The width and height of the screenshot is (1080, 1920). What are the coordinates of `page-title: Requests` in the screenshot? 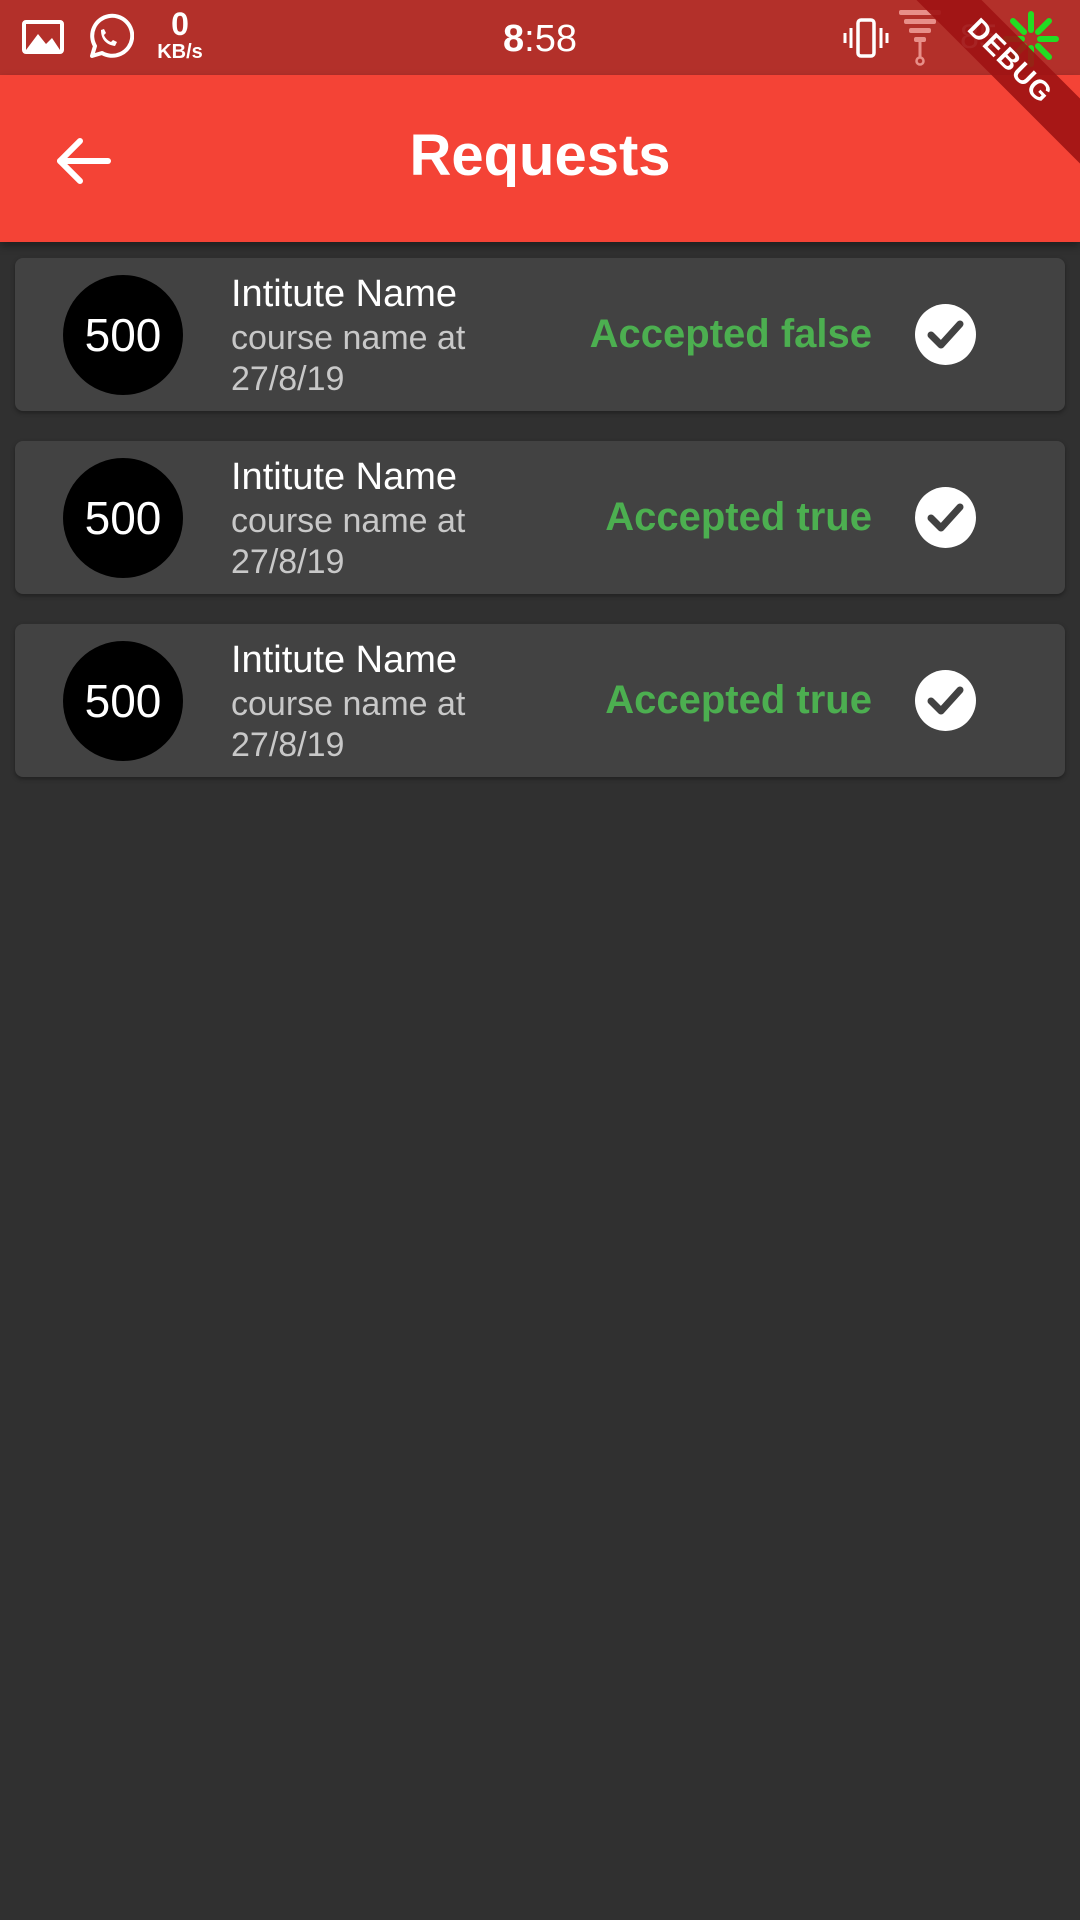 It's located at (540, 155).